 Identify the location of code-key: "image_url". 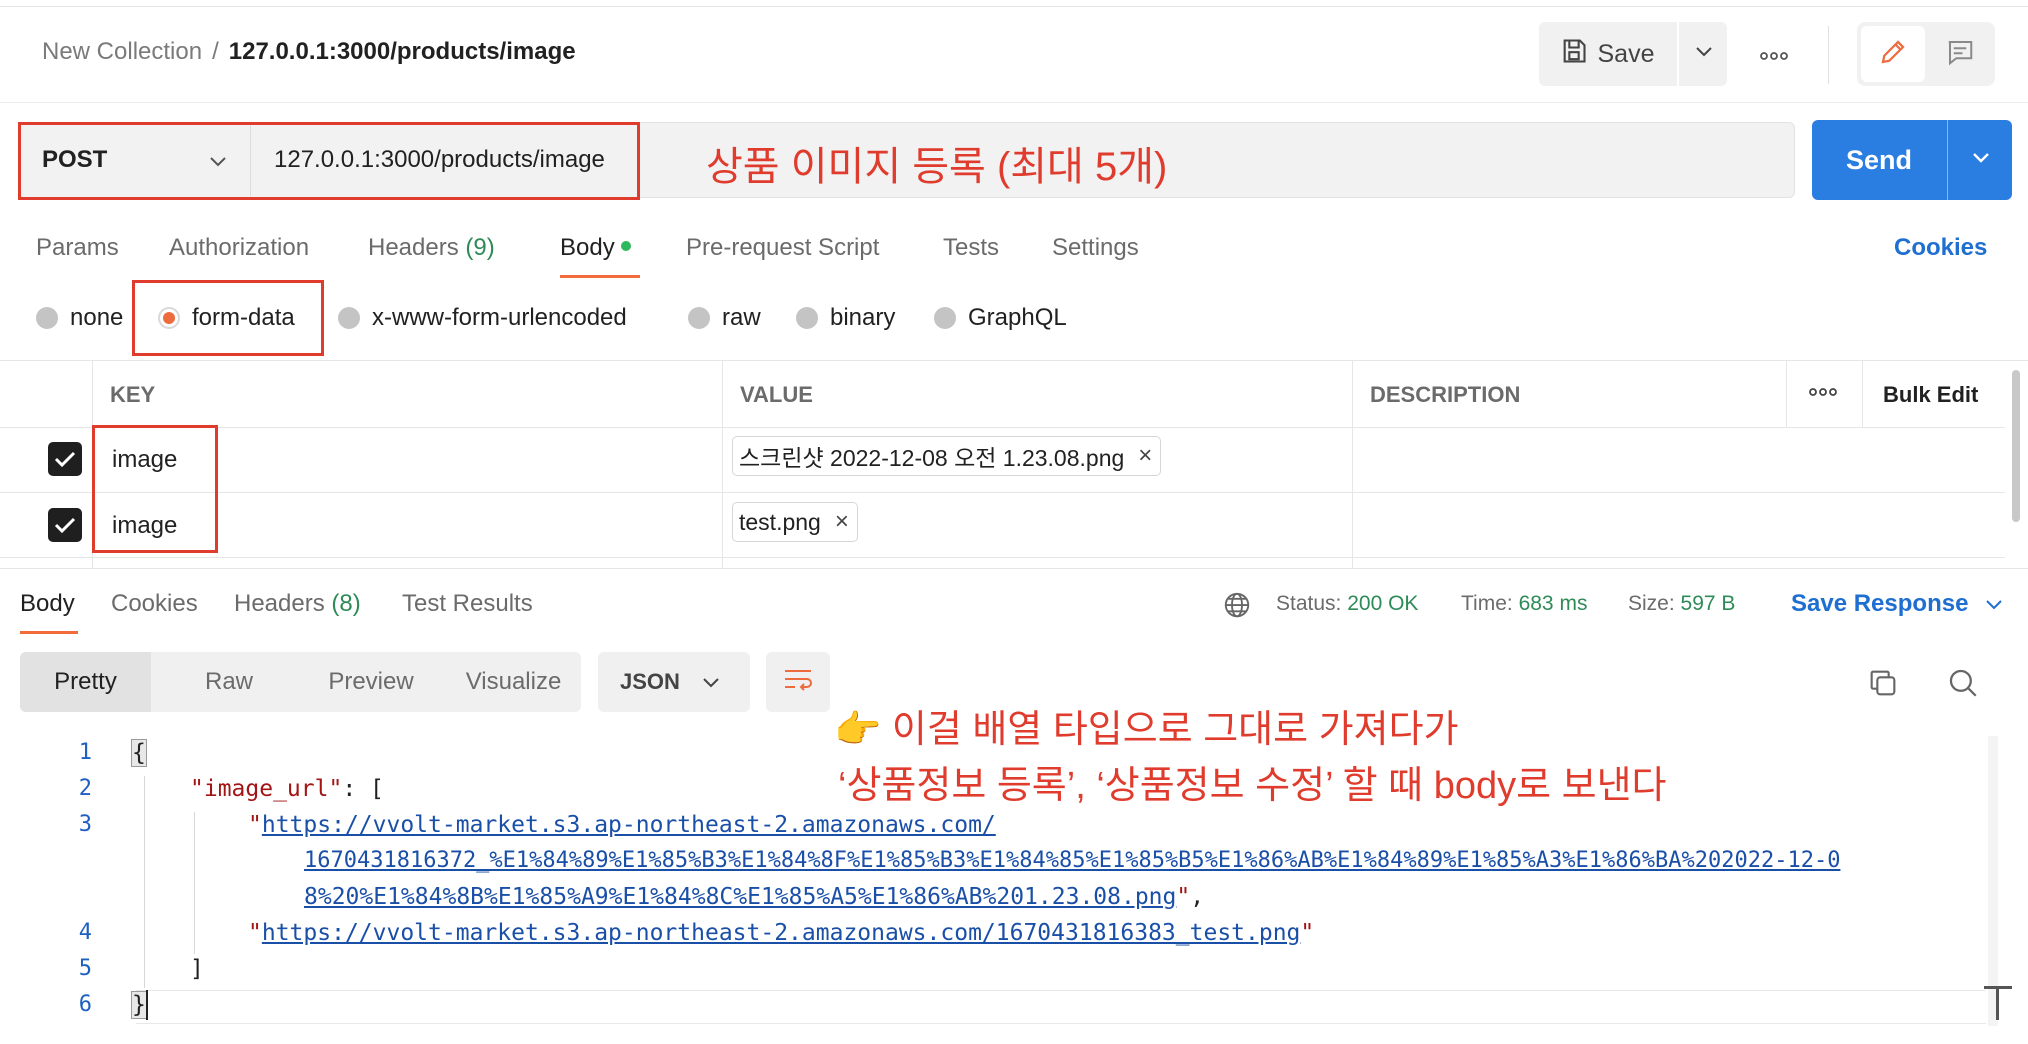
(266, 789).